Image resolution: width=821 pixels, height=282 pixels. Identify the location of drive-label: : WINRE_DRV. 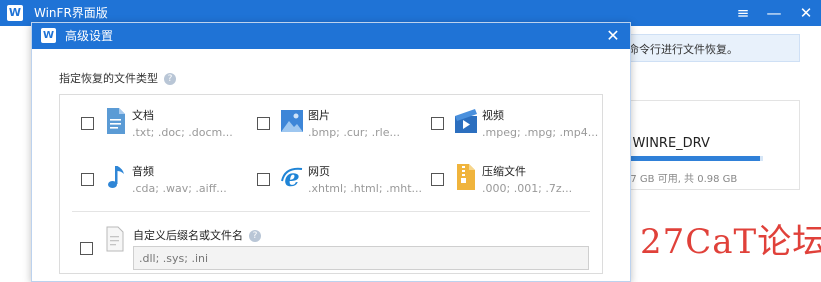
(667, 143).